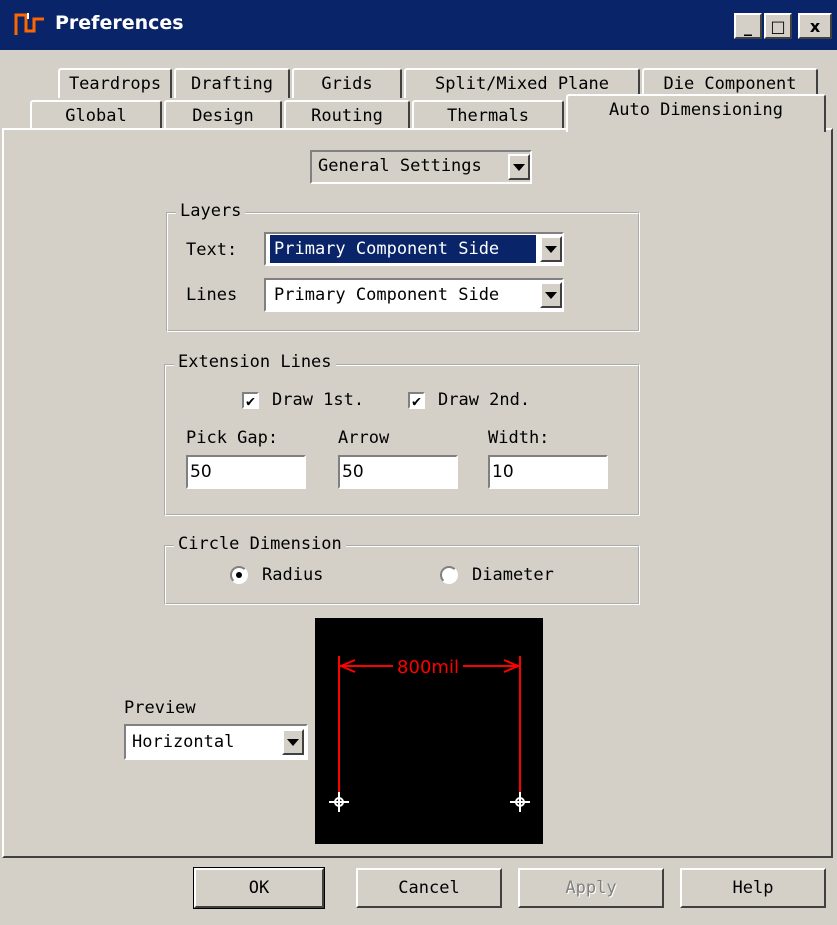 This screenshot has height=925, width=837. What do you see at coordinates (513, 575) in the screenshot?
I see `diameter-label: Diameter` at bounding box center [513, 575].